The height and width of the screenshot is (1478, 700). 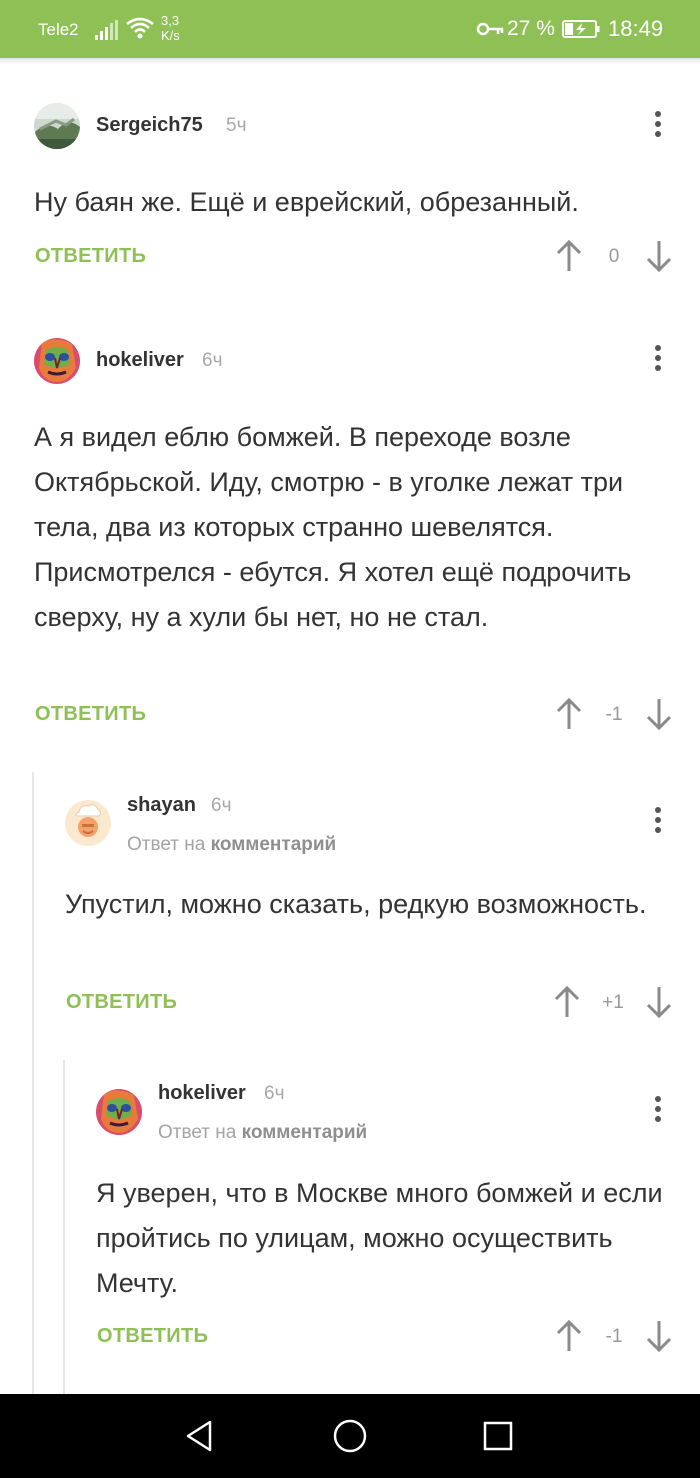 What do you see at coordinates (613, 1002) in the screenshot?
I see `rating: +1` at bounding box center [613, 1002].